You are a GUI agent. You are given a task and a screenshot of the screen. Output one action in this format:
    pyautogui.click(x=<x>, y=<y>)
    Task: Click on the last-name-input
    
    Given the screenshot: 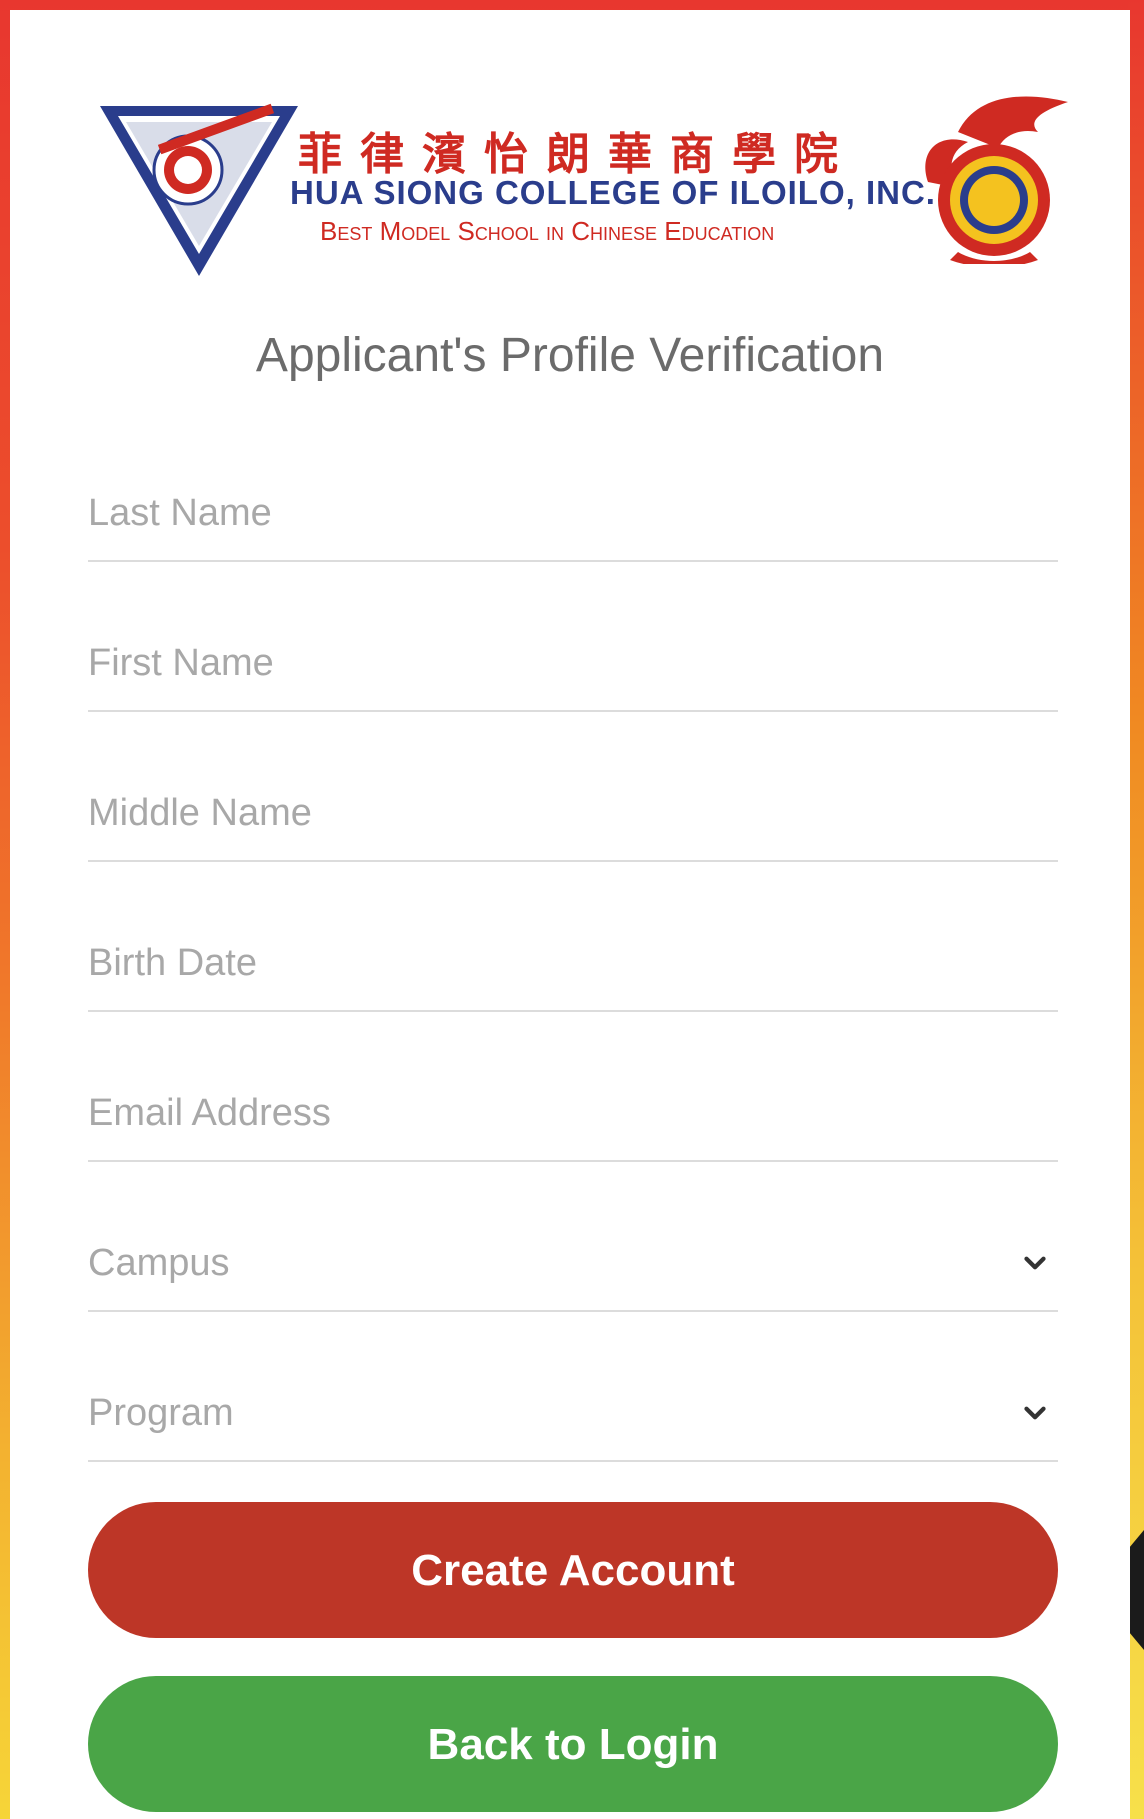 What is the action you would take?
    pyautogui.click(x=538, y=513)
    